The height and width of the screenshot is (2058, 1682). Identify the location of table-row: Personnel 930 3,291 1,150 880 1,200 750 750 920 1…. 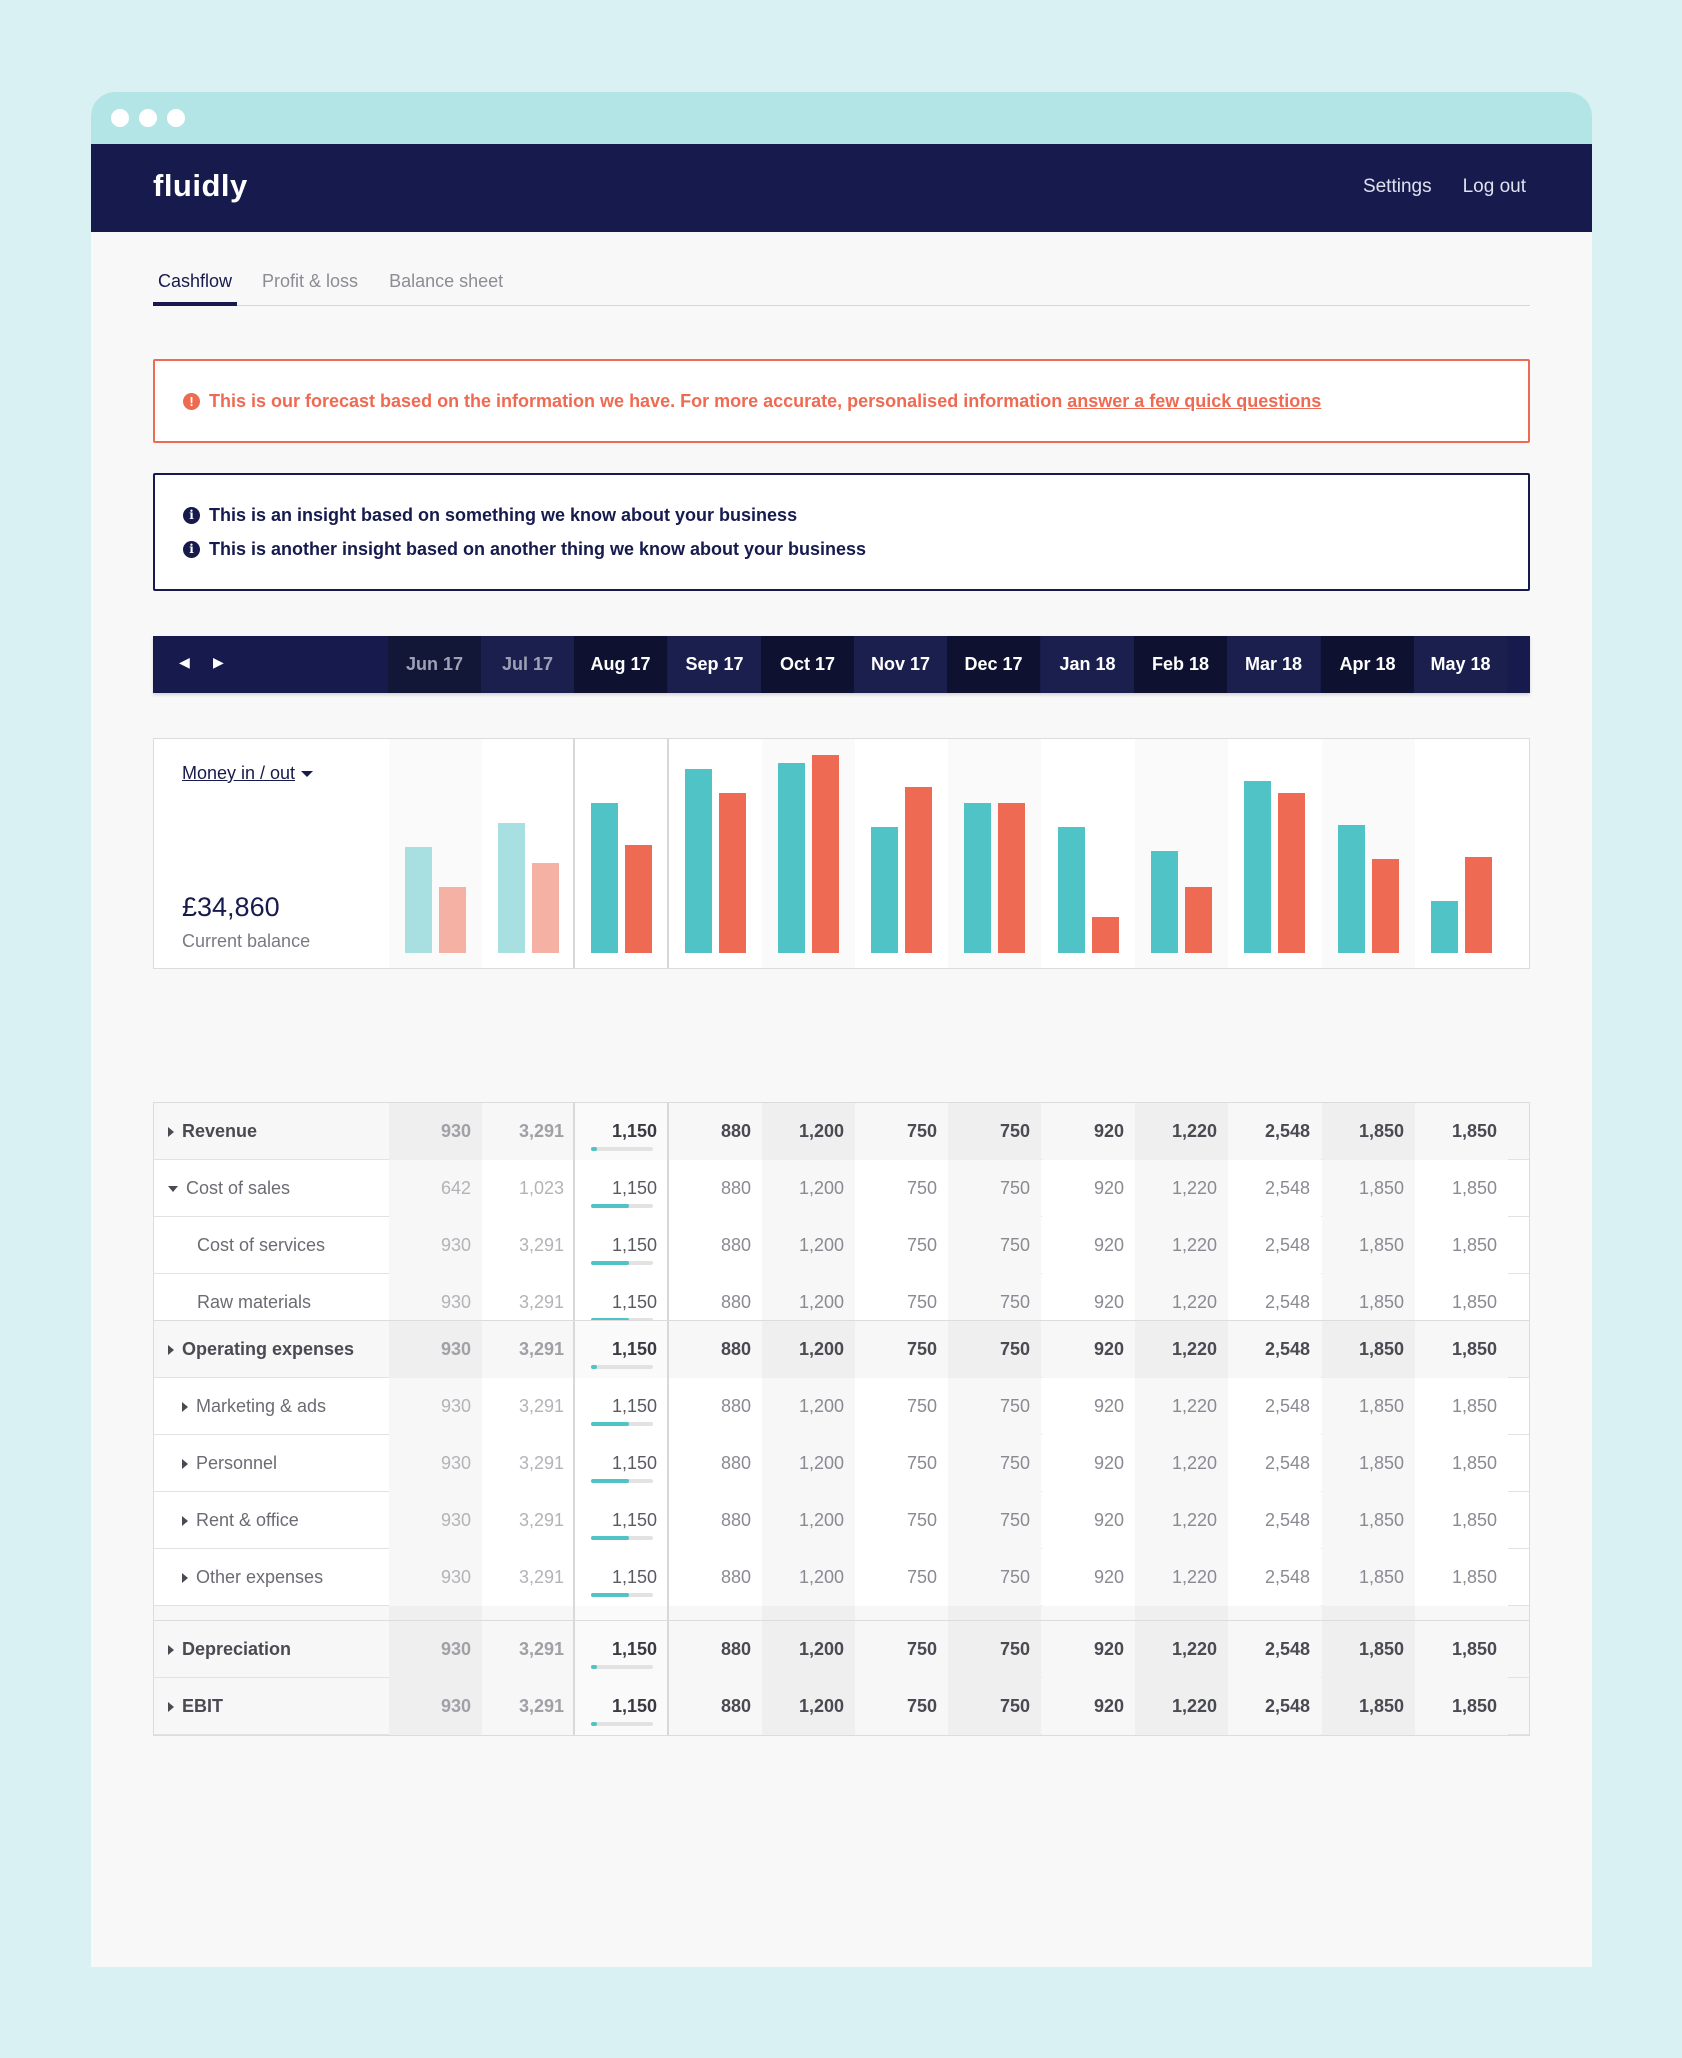
(841, 1463).